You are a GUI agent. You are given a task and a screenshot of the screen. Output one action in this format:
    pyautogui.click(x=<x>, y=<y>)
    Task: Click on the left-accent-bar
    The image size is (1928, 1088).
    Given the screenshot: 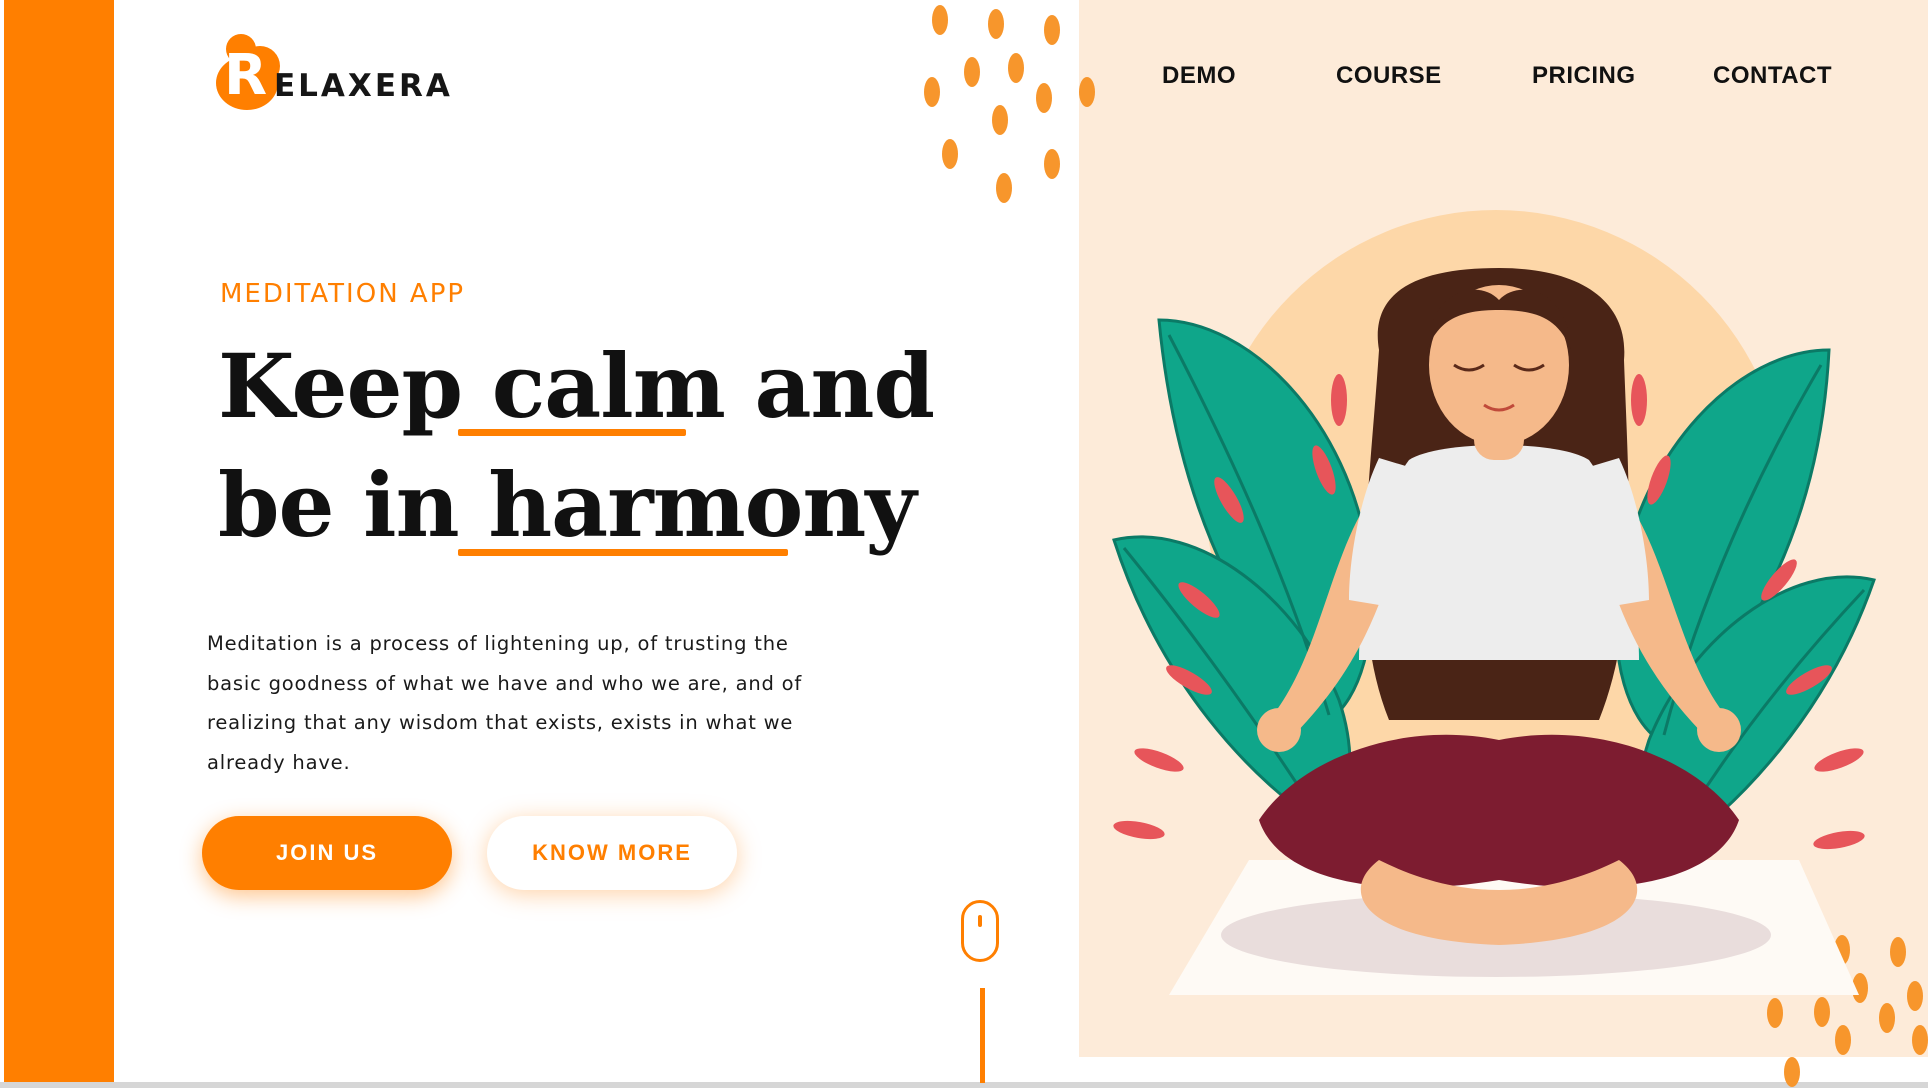 What is the action you would take?
    pyautogui.click(x=59, y=541)
    